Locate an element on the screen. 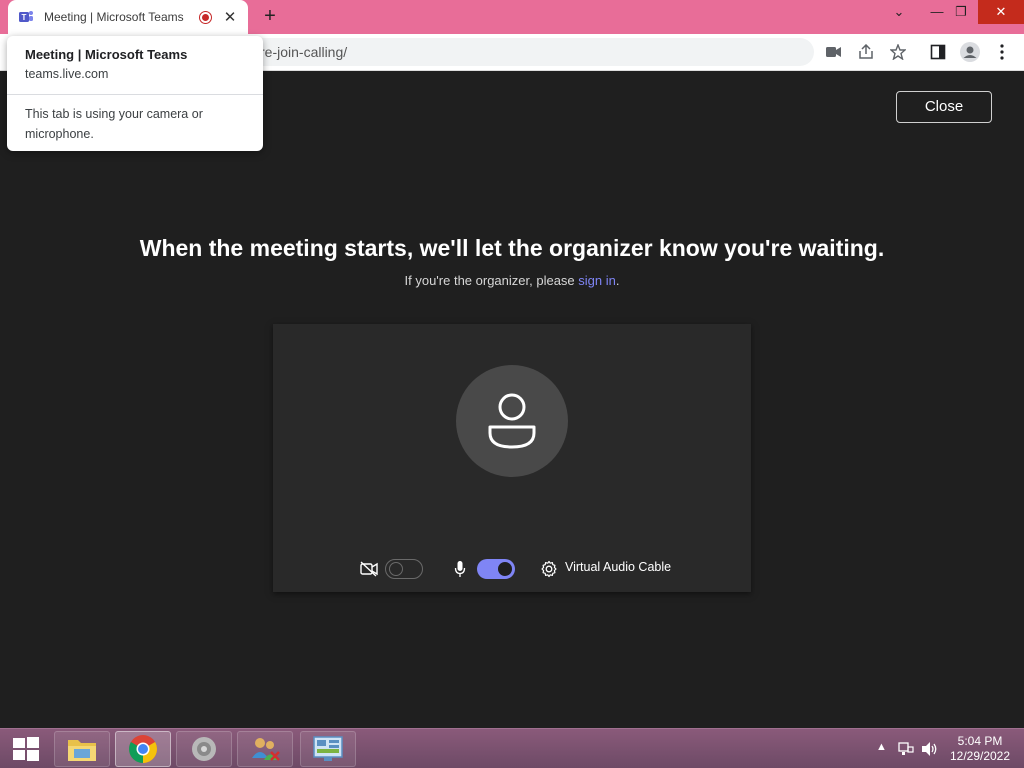 This screenshot has height=768, width=1024. hover-card-host: teams.live.com is located at coordinates (67, 74).